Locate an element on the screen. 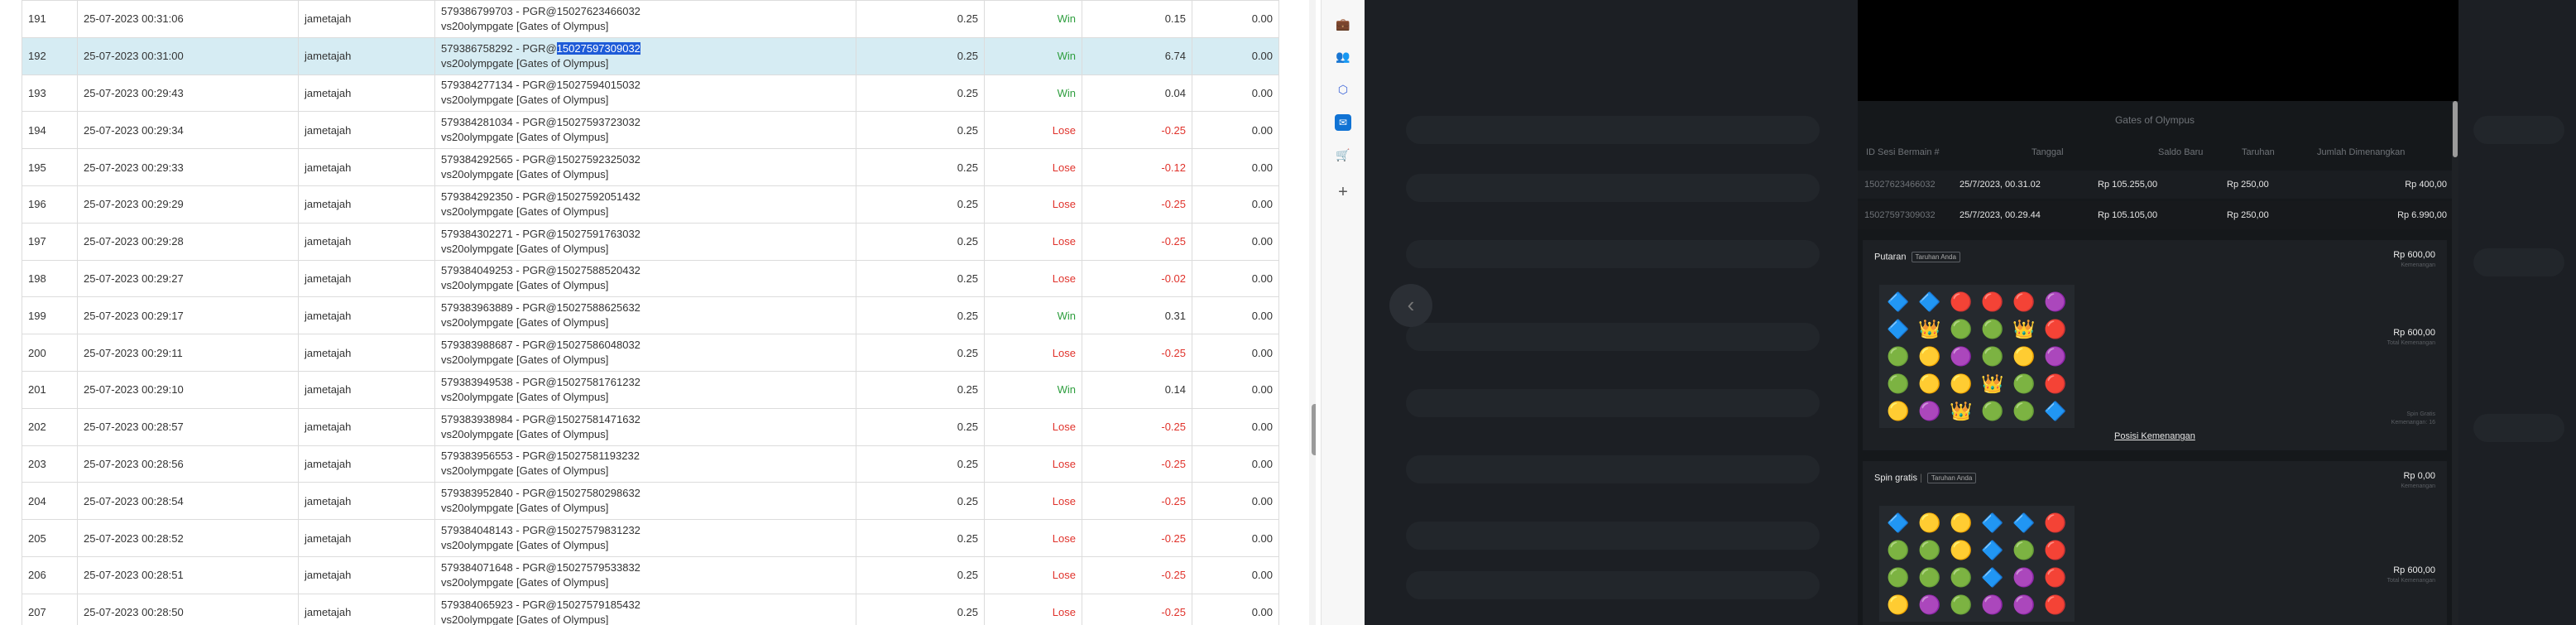  game-round-id: 579384302271 - PGR@15027591763032 is located at coordinates (541, 233).